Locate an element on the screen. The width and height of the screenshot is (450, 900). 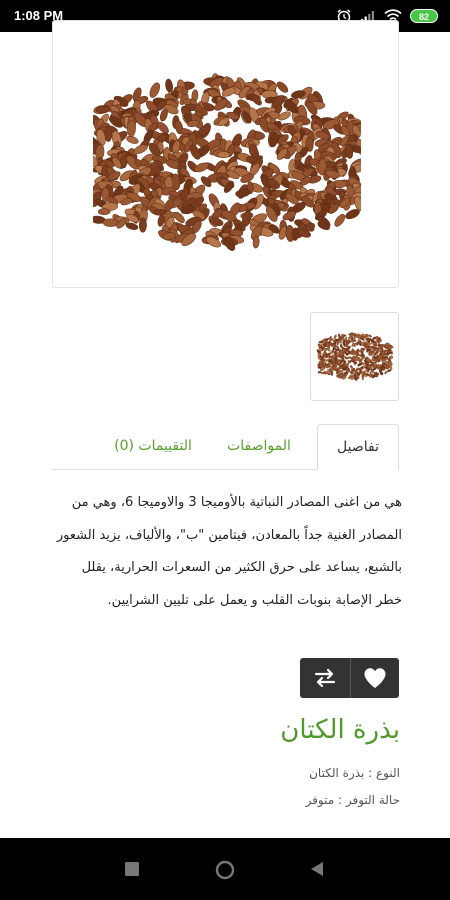
back-button is located at coordinates (317, 869).